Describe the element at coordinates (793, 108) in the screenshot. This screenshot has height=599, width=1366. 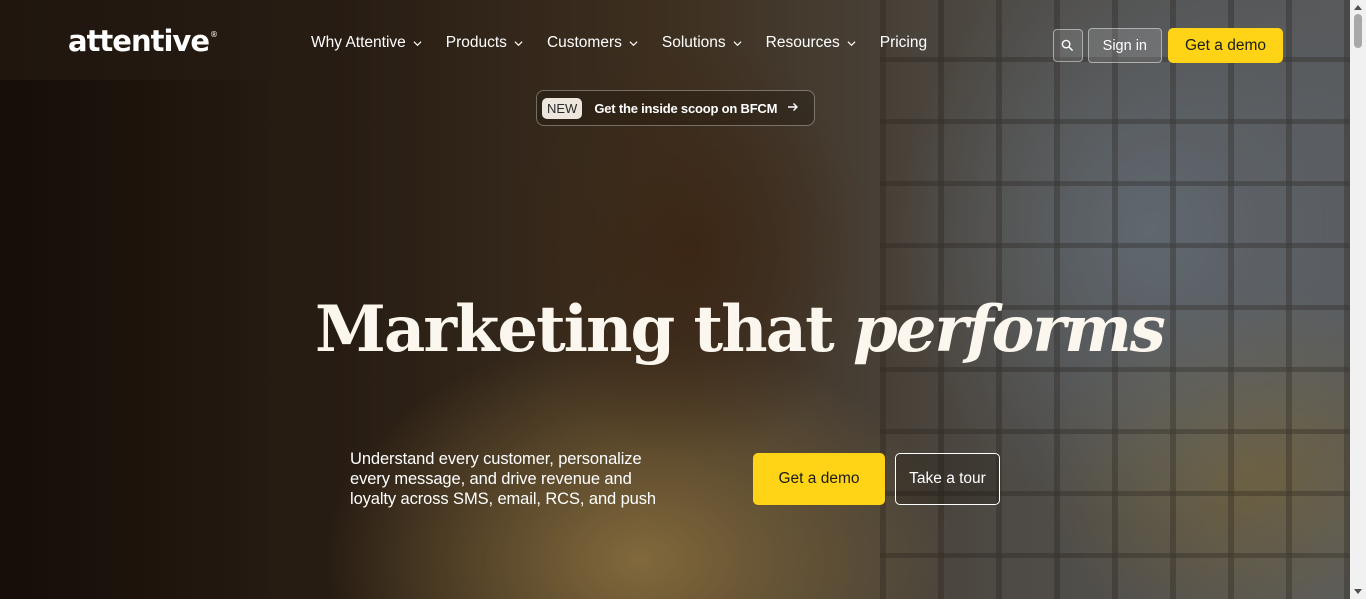
I see `arrow-right-icon` at that location.